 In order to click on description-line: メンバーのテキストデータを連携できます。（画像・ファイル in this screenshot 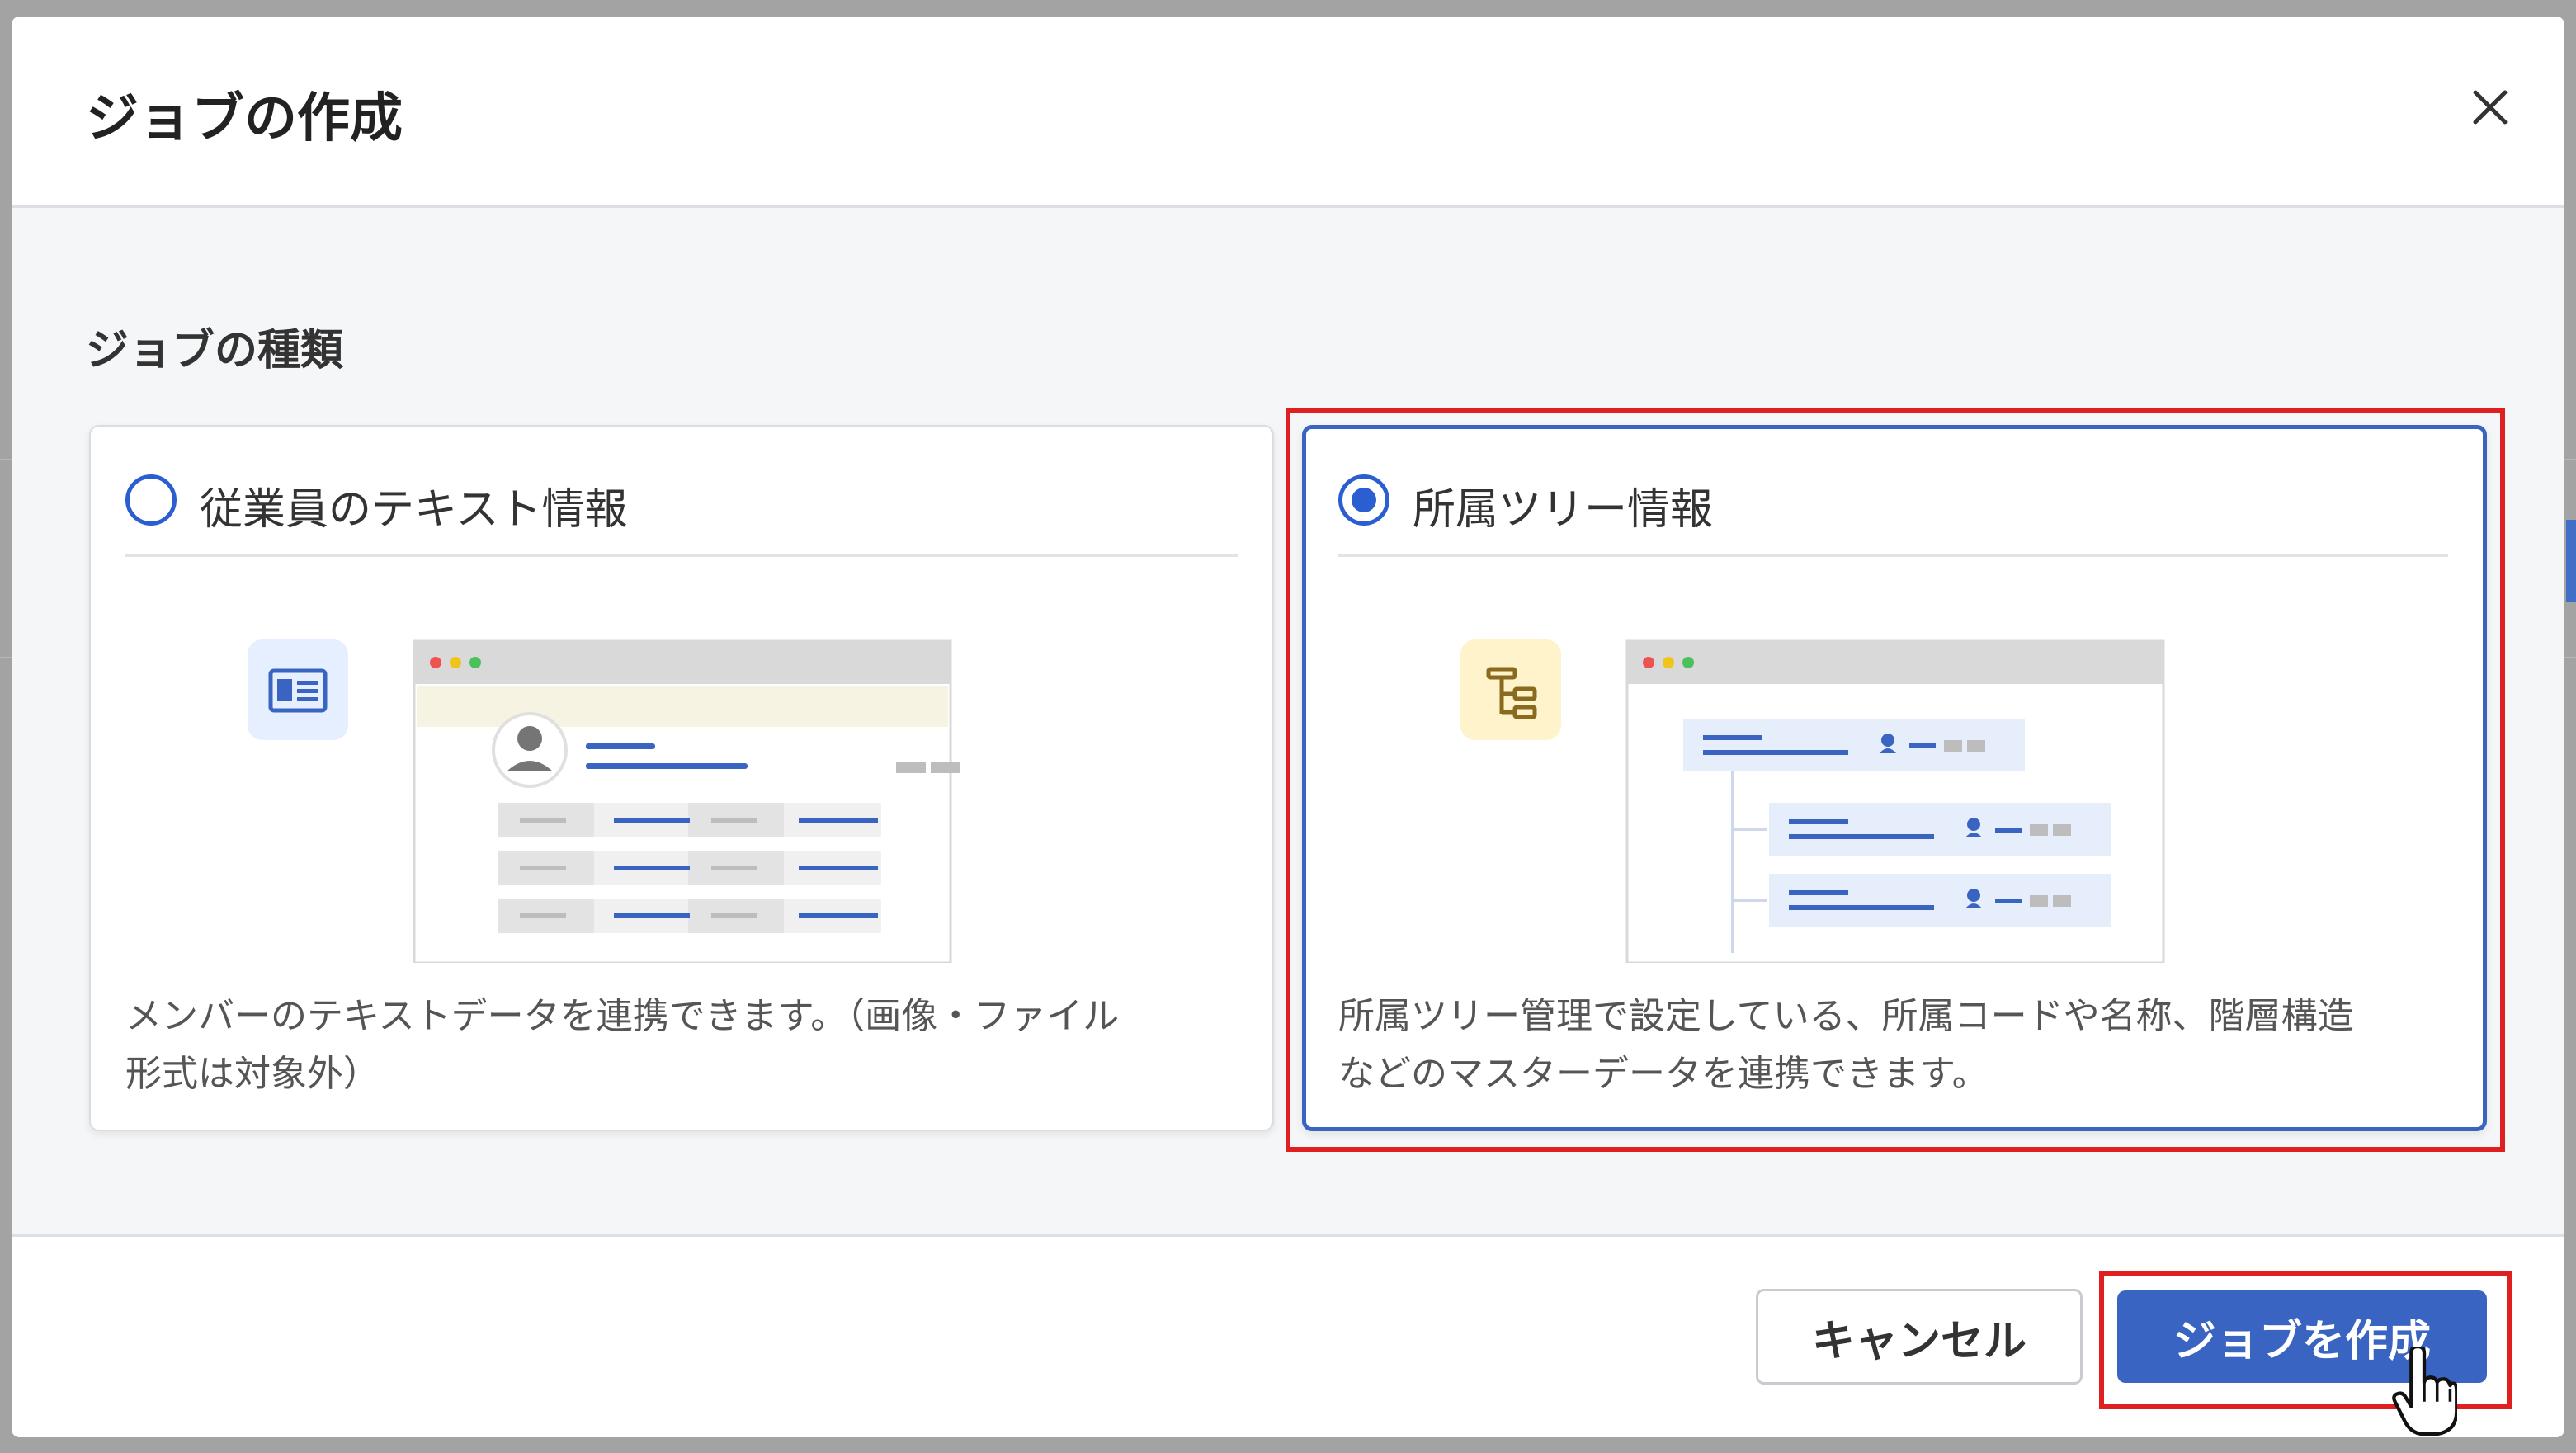, I will do `click(622, 1016)`.